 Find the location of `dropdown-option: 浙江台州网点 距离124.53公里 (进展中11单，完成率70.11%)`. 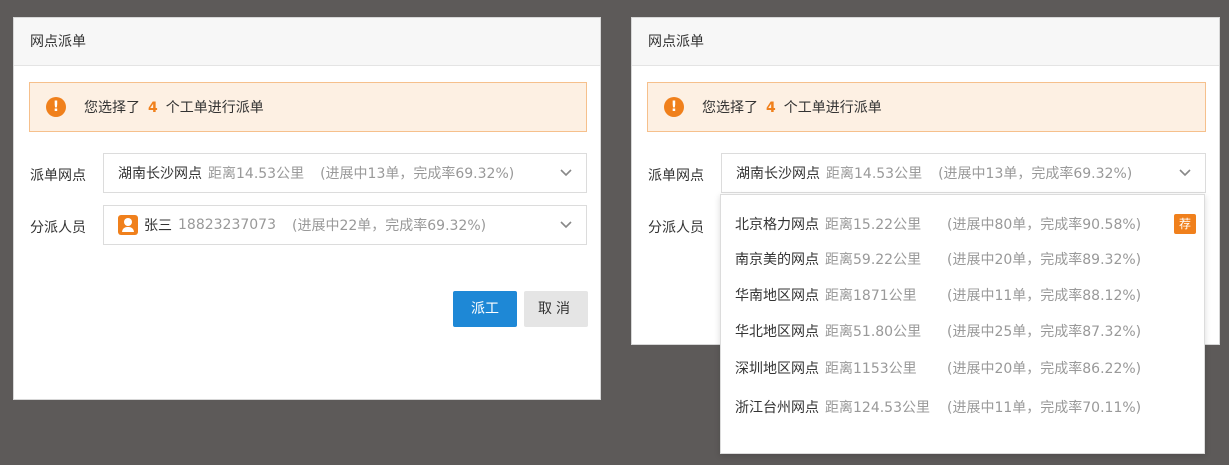

dropdown-option: 浙江台州网点 距离124.53公里 (进展中11单，完成率70.11%) is located at coordinates (962, 407).